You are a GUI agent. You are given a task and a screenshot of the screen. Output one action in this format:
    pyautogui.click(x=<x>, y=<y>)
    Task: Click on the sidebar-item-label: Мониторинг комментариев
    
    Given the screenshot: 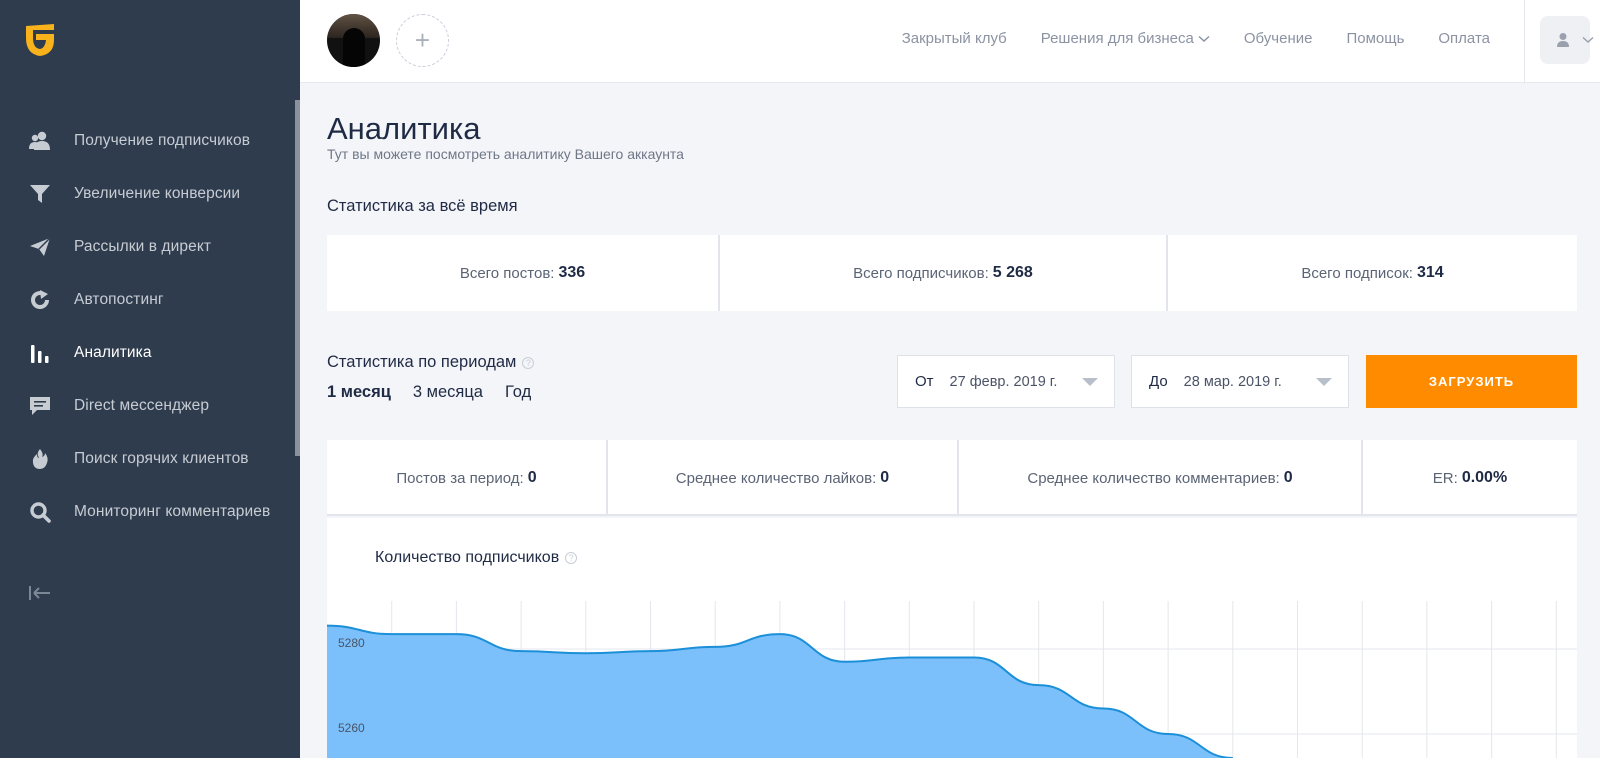 What is the action you would take?
    pyautogui.click(x=172, y=511)
    